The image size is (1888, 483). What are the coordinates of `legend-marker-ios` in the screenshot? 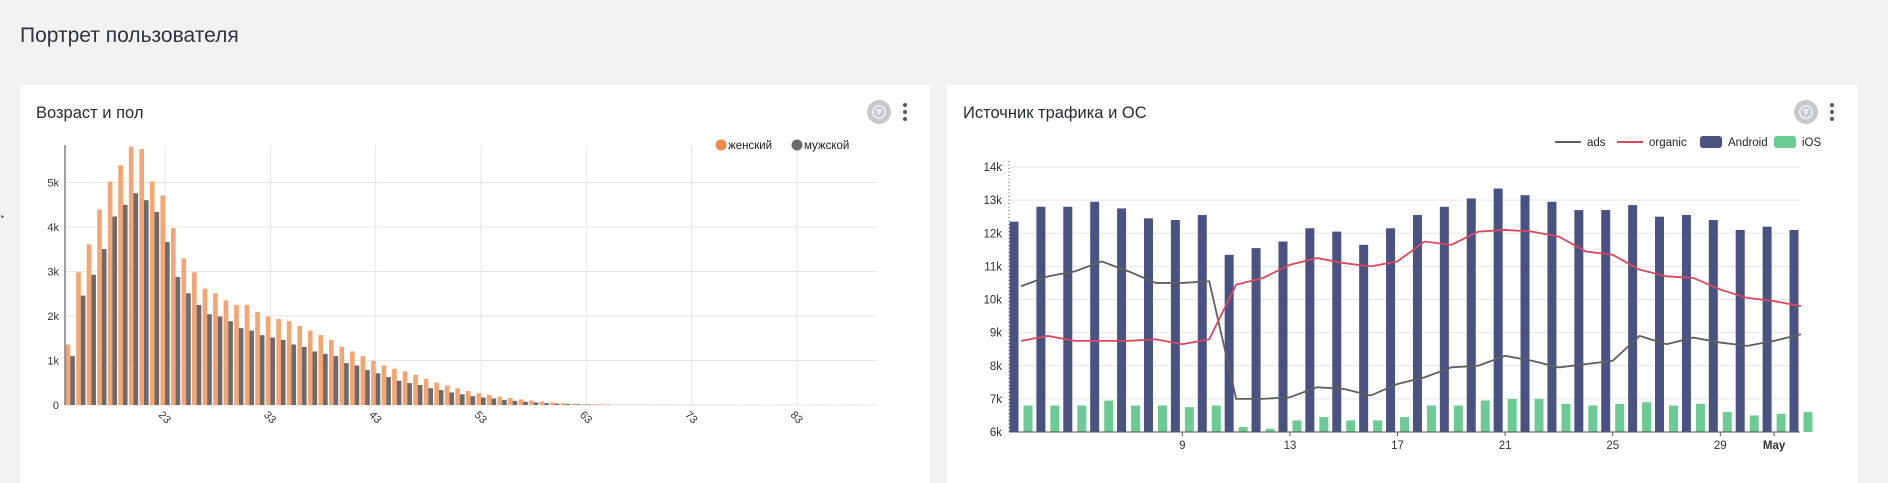 It's located at (1785, 142).